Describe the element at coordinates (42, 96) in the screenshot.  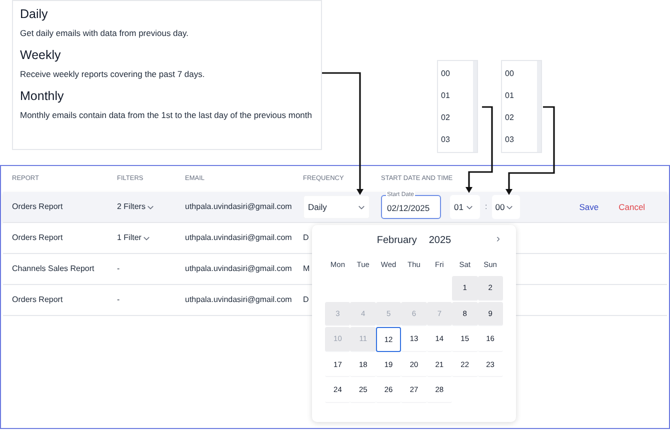
I see `option-title: Monthly` at that location.